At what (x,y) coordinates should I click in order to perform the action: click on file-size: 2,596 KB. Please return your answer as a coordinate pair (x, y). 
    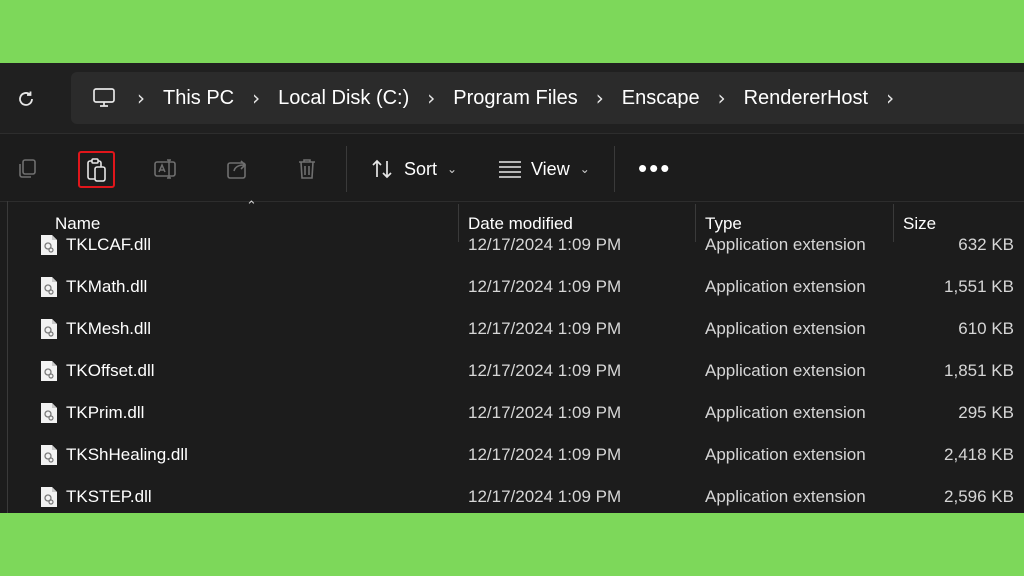
    Looking at the image, I should click on (979, 496).